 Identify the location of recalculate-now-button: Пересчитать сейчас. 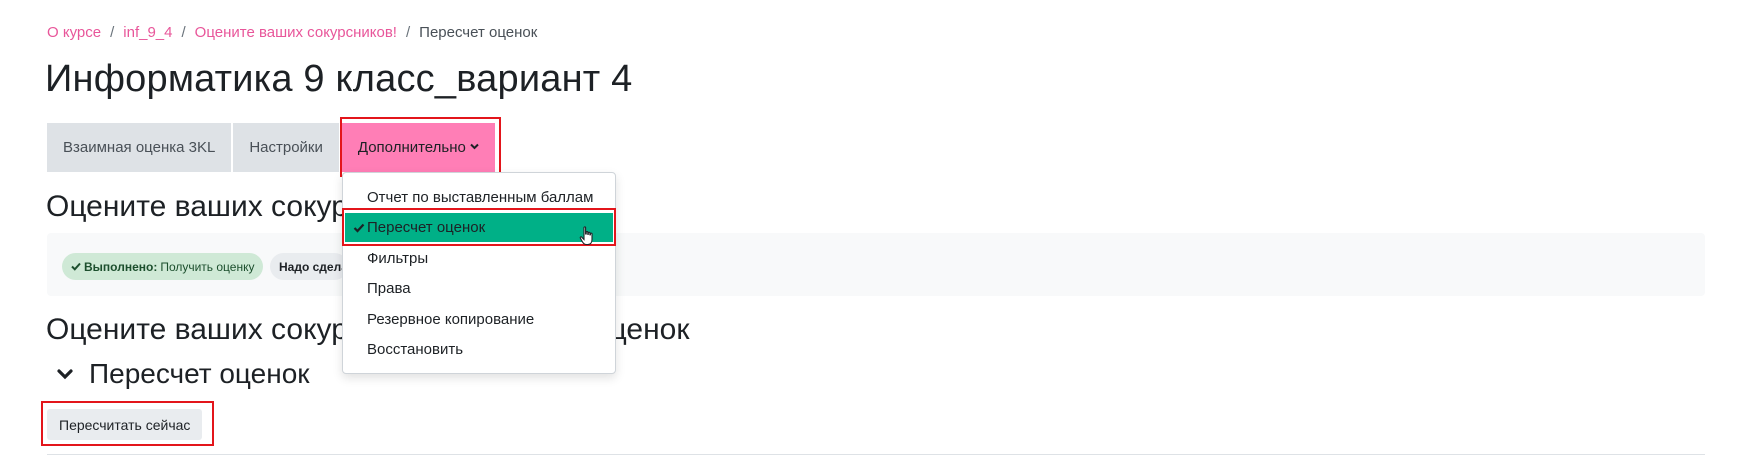
(125, 424).